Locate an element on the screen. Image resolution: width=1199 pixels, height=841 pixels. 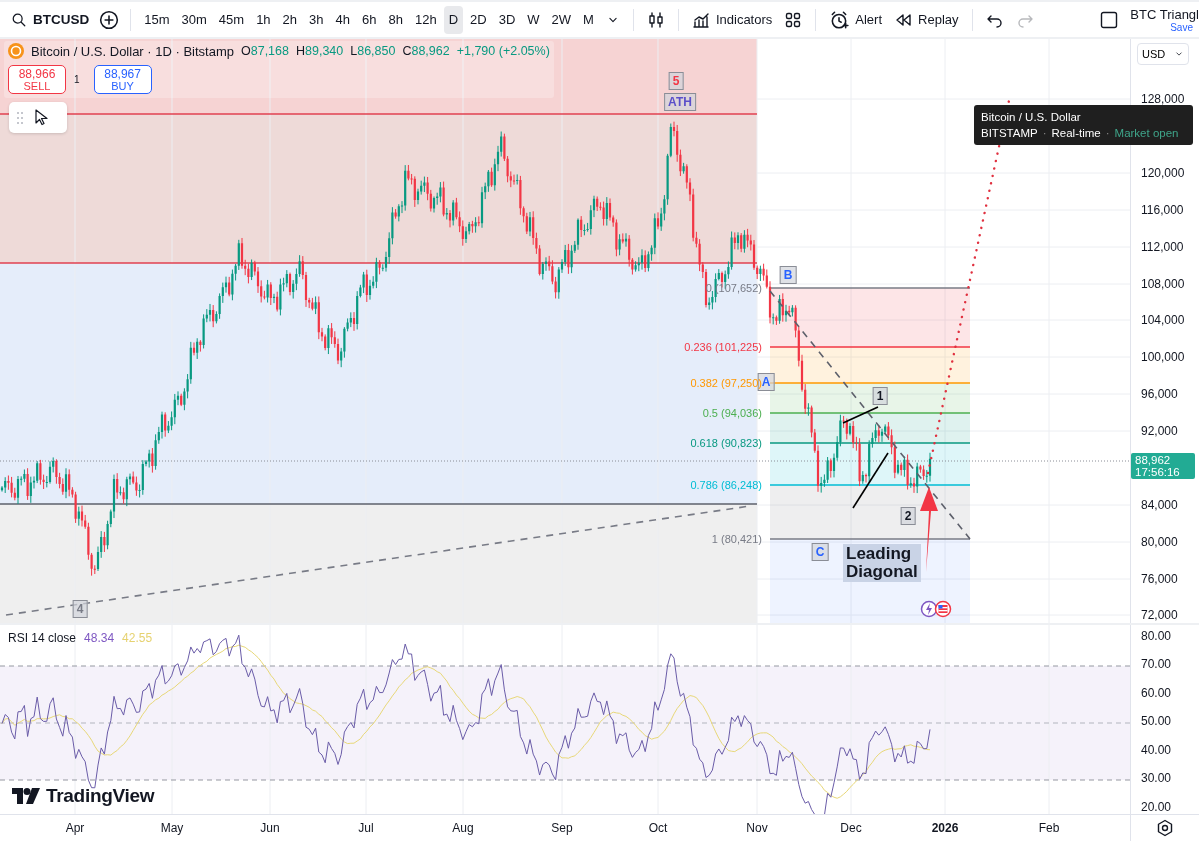
rsi-axis-label: 80.00 is located at coordinates (1156, 636).